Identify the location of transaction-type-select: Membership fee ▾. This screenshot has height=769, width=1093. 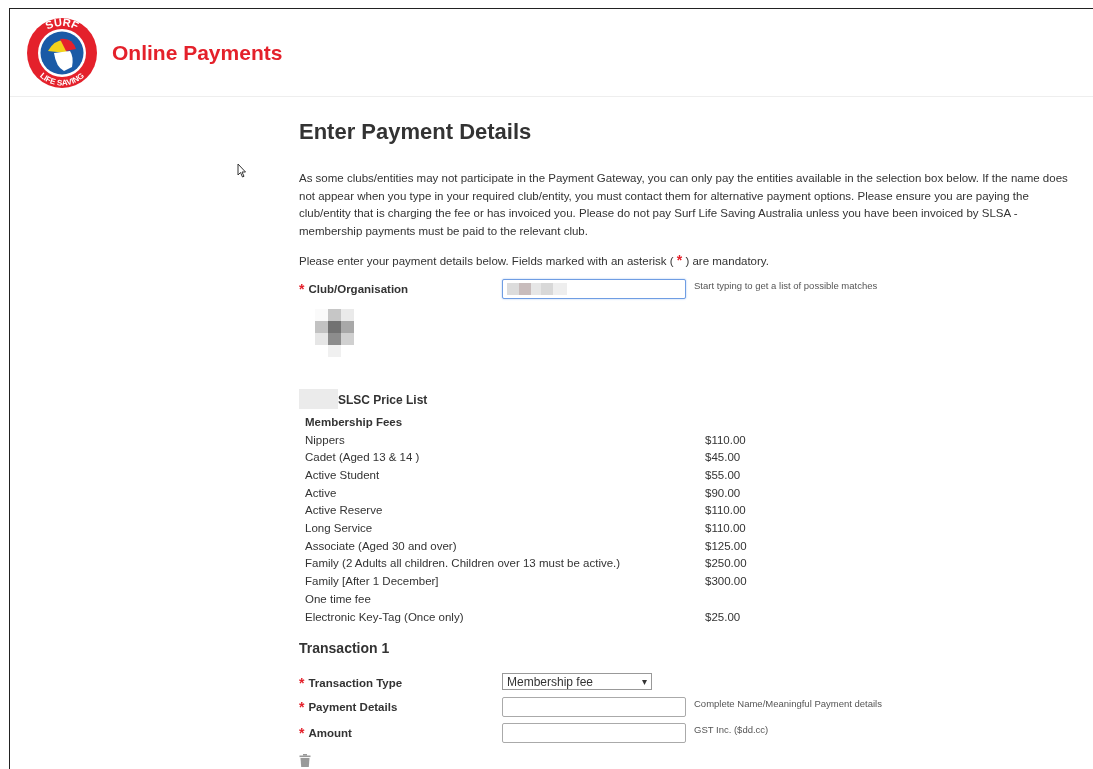
(577, 682).